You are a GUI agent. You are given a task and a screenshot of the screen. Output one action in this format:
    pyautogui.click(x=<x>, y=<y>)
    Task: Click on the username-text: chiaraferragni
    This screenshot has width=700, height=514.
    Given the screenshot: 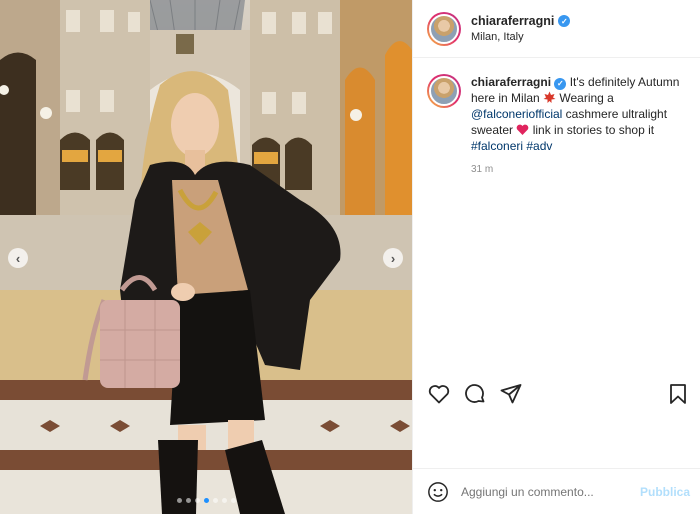 What is the action you would take?
    pyautogui.click(x=512, y=21)
    